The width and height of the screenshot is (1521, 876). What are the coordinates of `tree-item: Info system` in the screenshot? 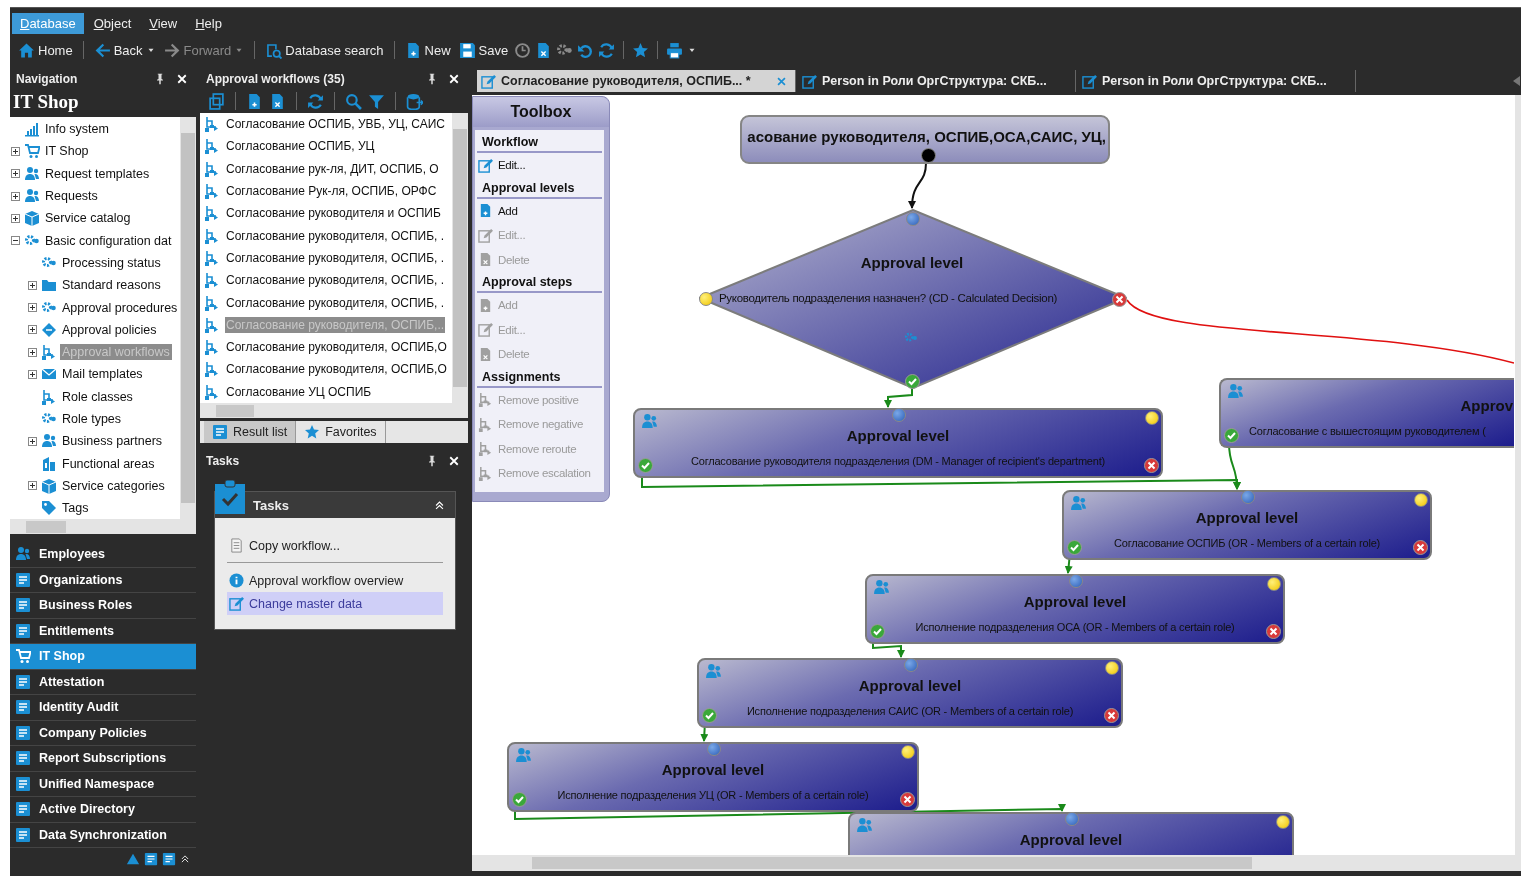 It's located at (77, 129).